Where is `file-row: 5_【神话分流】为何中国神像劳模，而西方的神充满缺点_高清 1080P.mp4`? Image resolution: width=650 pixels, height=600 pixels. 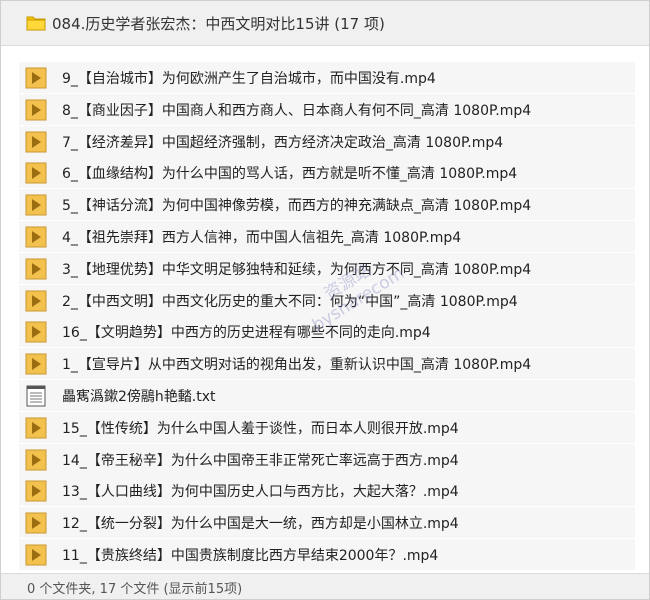
file-row: 5_【神话分流】为何中国神像劳模，而西方的神充满缺点_高清 1080P.mp4 is located at coordinates (327, 205).